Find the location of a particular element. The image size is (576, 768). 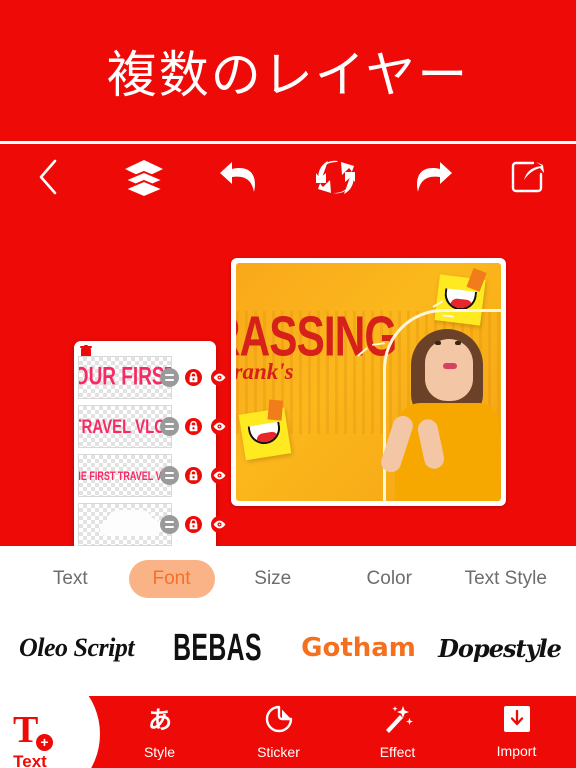

sticker-icon is located at coordinates (279, 721).